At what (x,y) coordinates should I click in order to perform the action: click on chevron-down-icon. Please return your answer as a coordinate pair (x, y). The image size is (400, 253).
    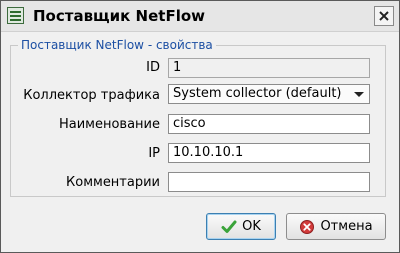
    Looking at the image, I should click on (359, 94).